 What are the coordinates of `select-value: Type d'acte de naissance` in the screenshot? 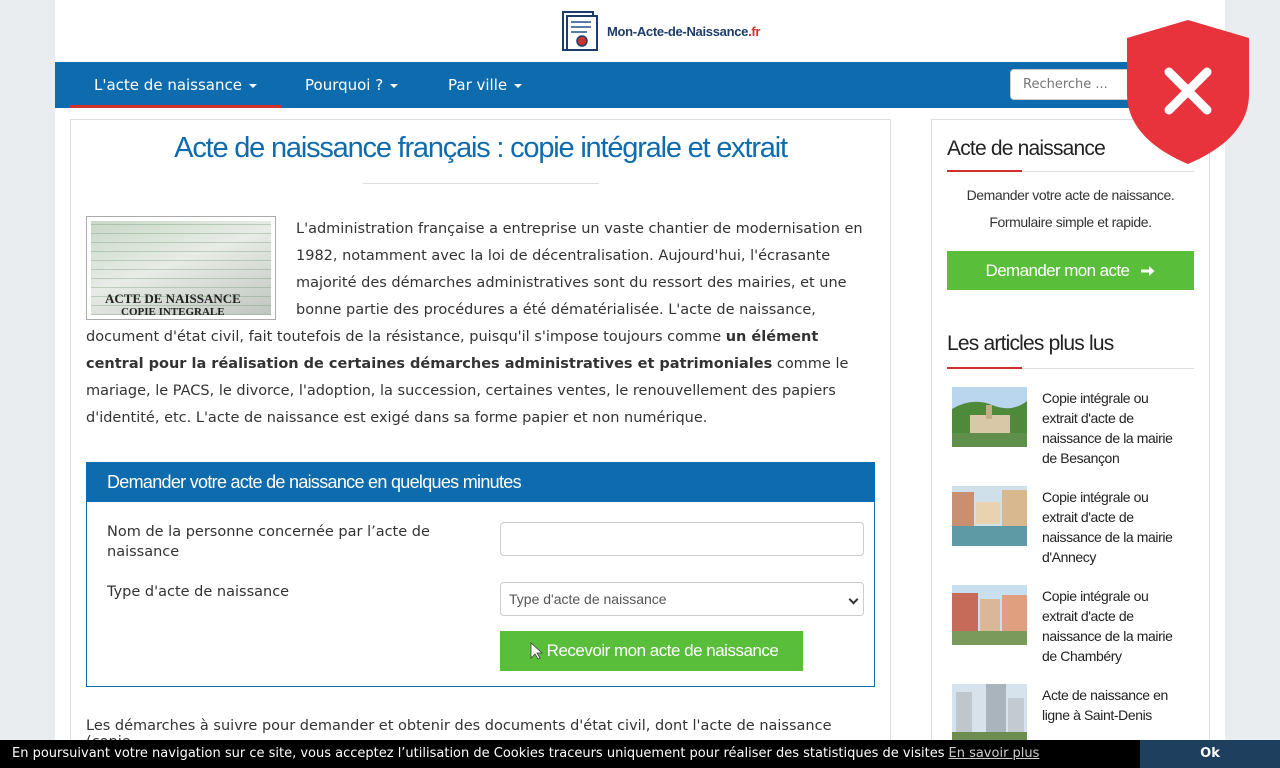 It's located at (588, 599).